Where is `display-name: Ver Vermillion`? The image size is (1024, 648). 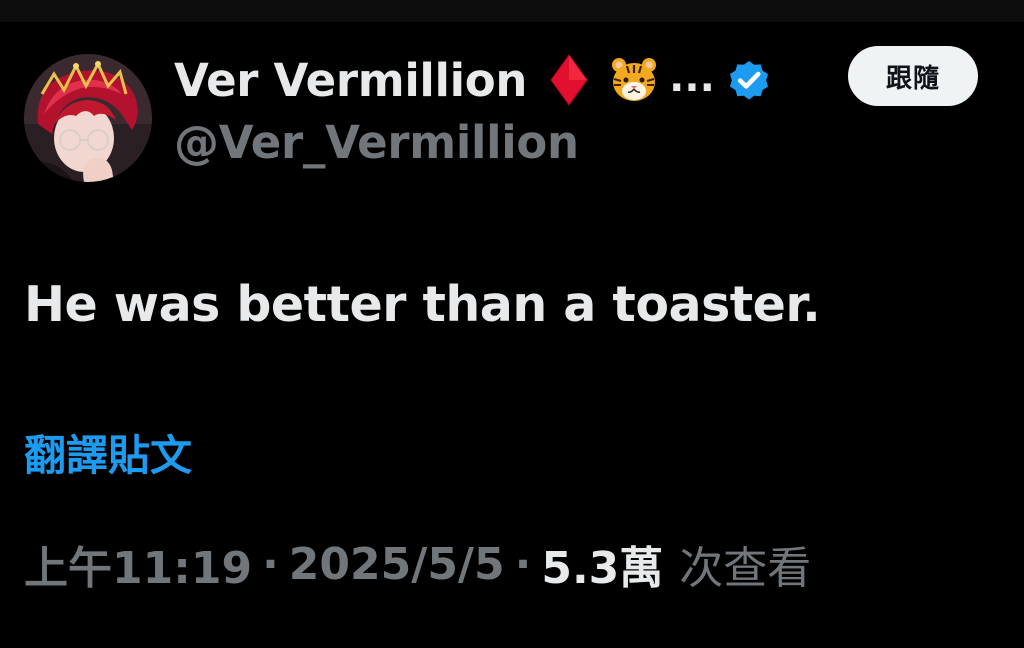 display-name: Ver Vermillion is located at coordinates (350, 80).